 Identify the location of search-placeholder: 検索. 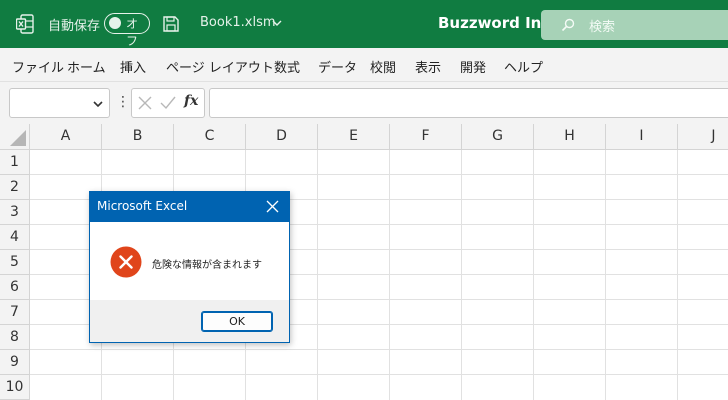
(602, 27).